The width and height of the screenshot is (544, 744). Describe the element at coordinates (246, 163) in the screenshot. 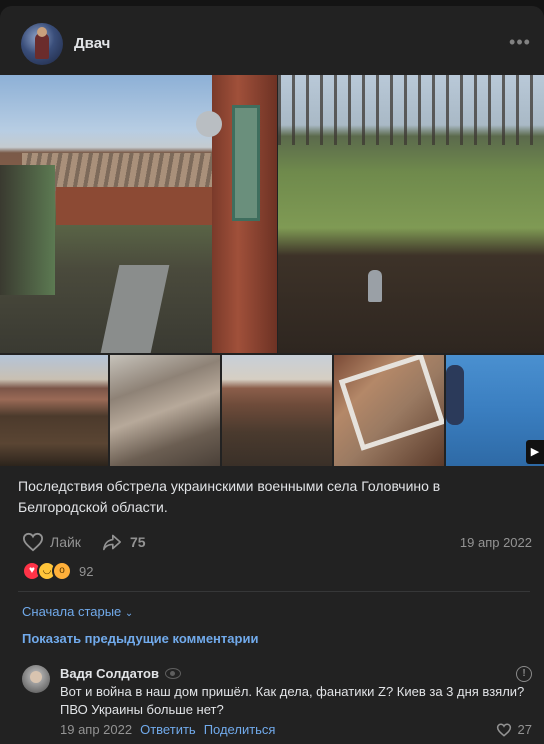

I see `photo-window` at that location.